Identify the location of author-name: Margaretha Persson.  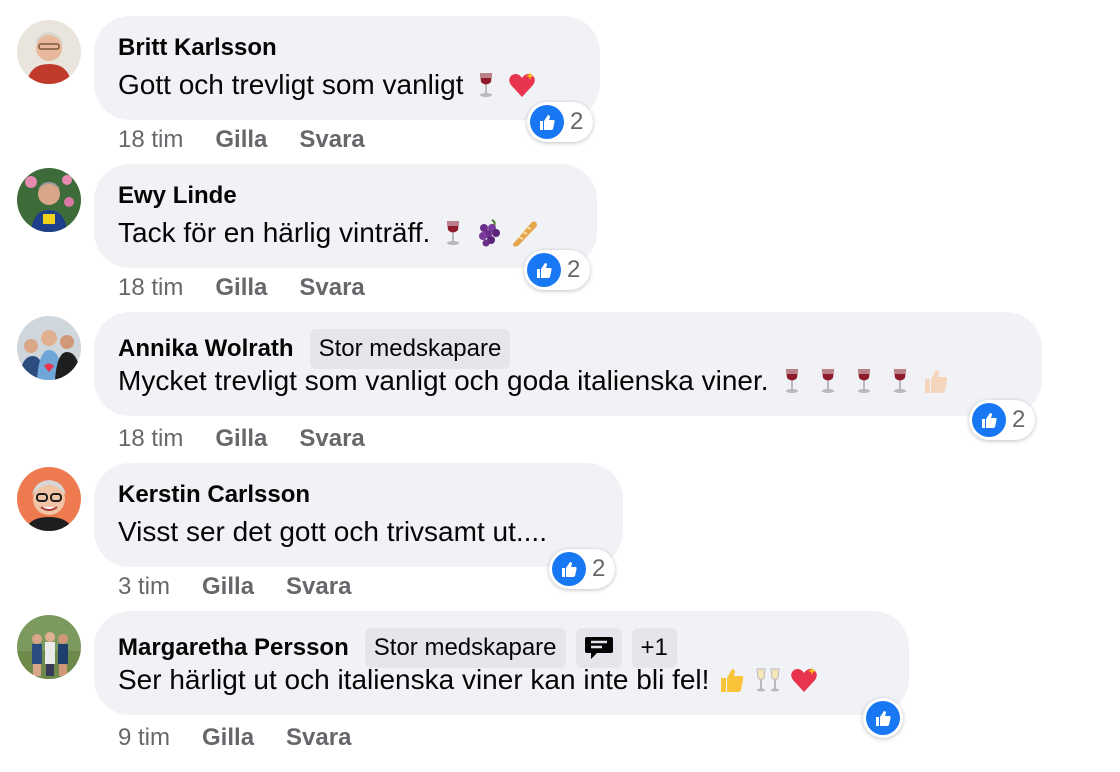
(233, 648).